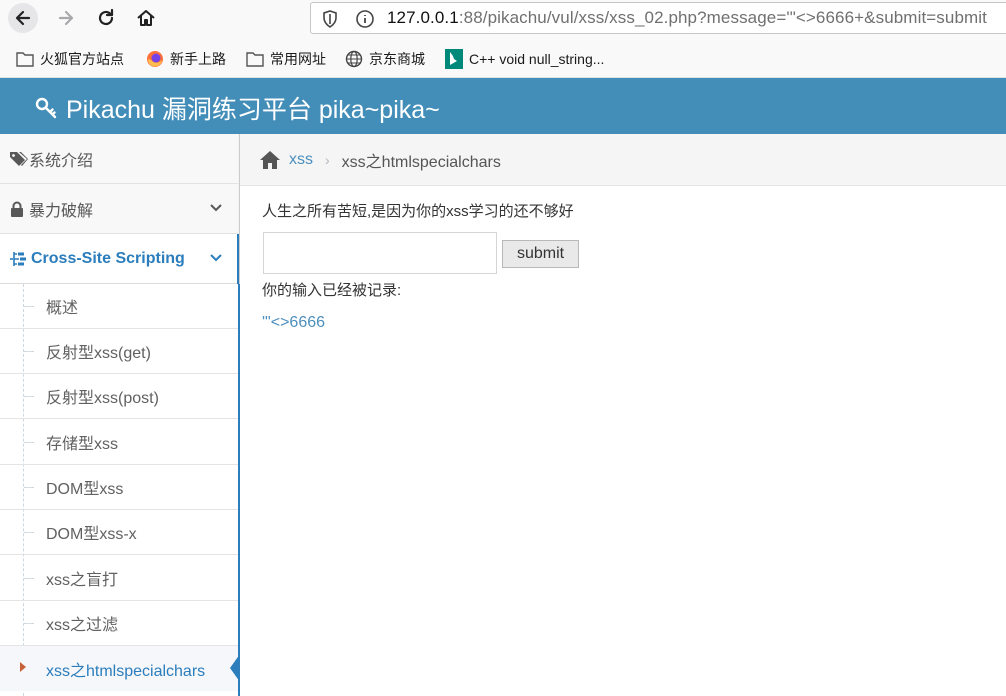 This screenshot has width=1006, height=696. I want to click on home-button, so click(146, 18).